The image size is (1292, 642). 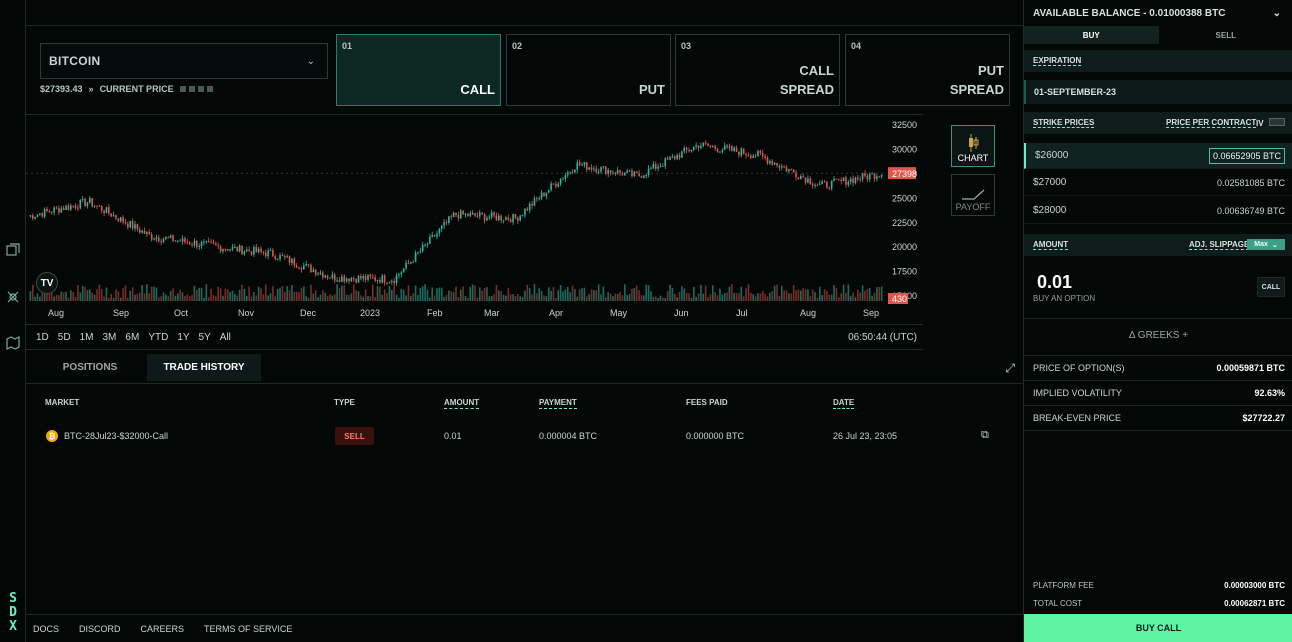 I want to click on footer-link-docs: DOCS, so click(x=46, y=629).